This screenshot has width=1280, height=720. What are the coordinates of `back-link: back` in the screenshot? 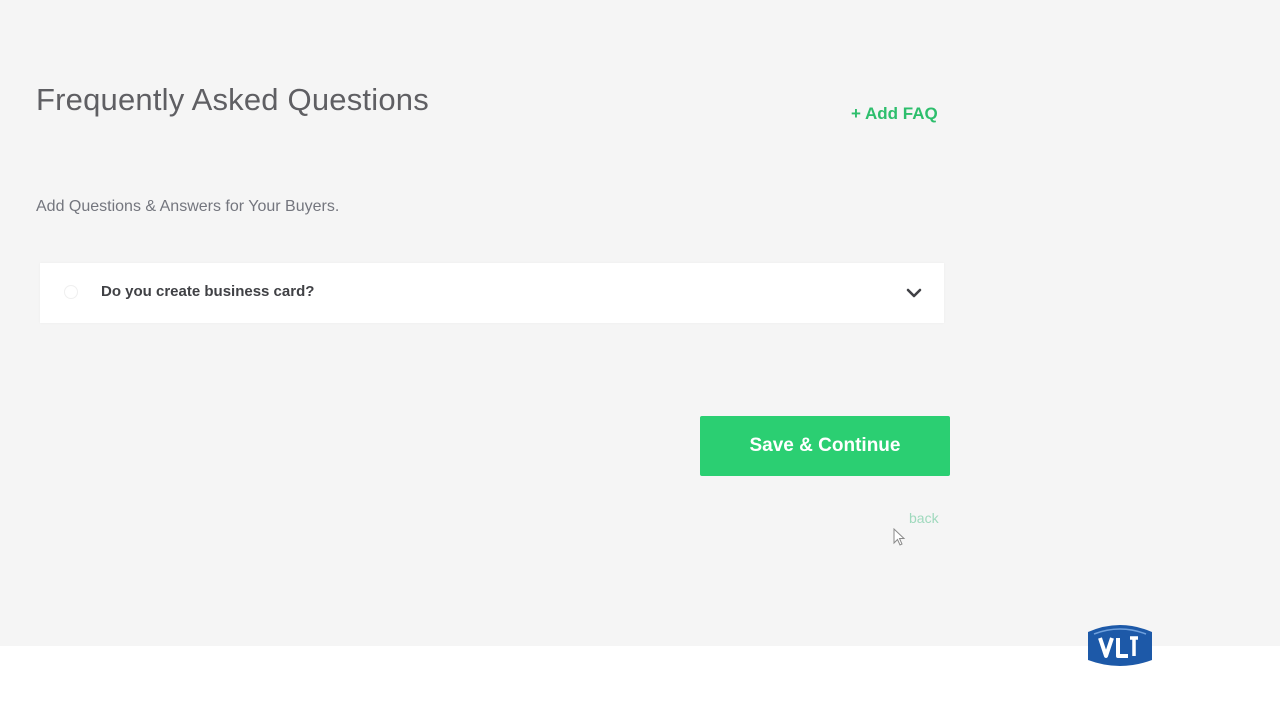 It's located at (924, 518).